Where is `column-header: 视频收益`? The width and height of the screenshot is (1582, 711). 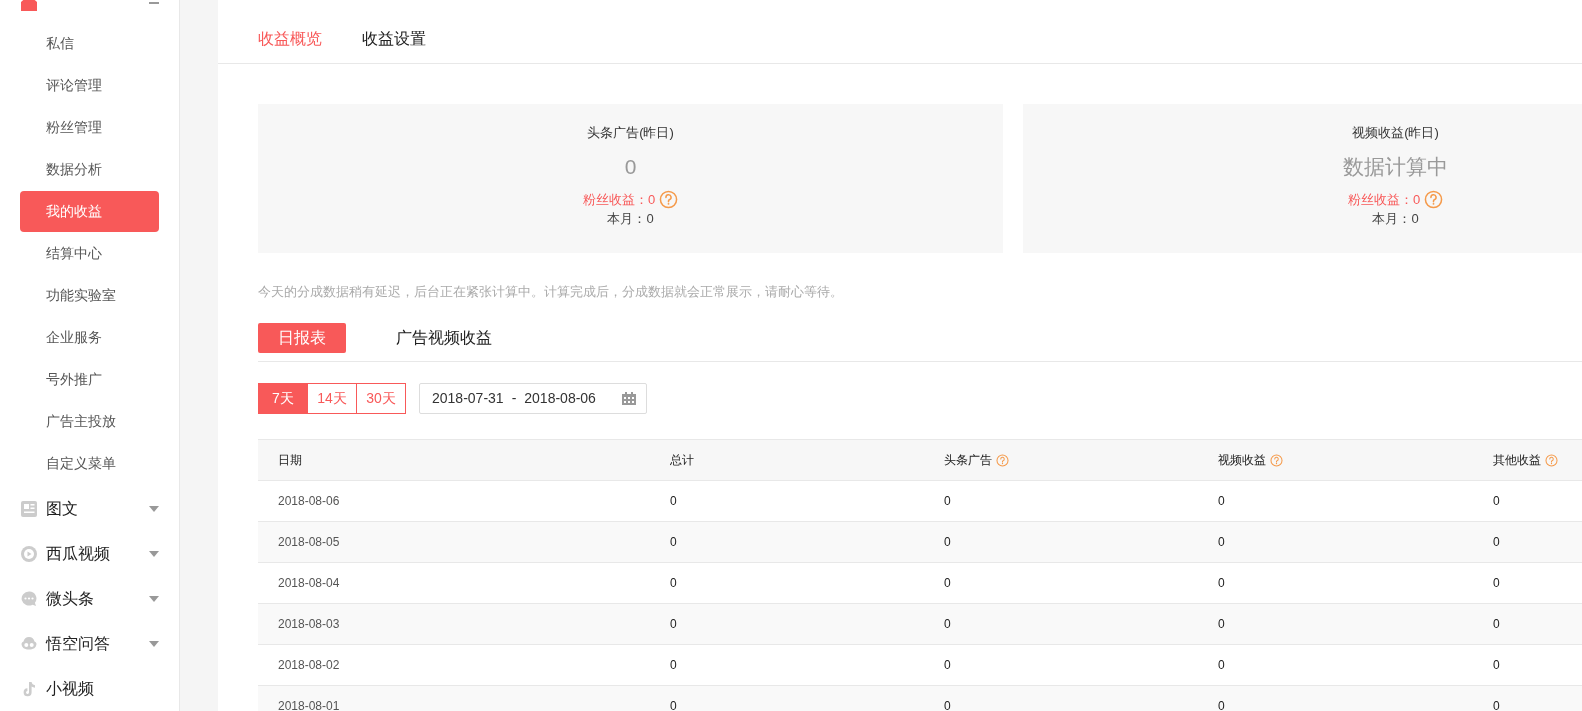
column-header: 视频收益 is located at coordinates (1242, 460).